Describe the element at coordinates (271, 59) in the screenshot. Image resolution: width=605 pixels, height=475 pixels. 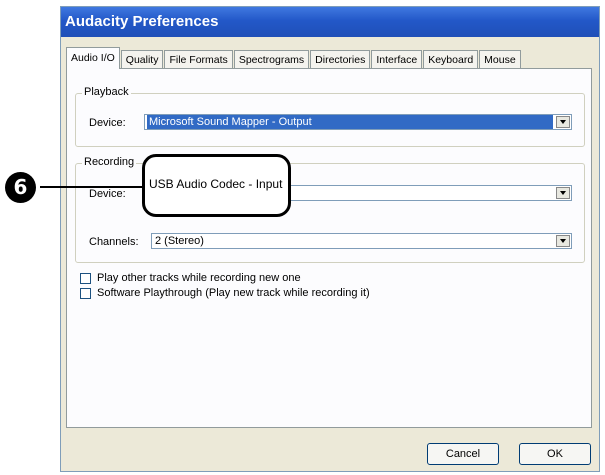
I see `tab-spectrograms: Spectrograms` at that location.